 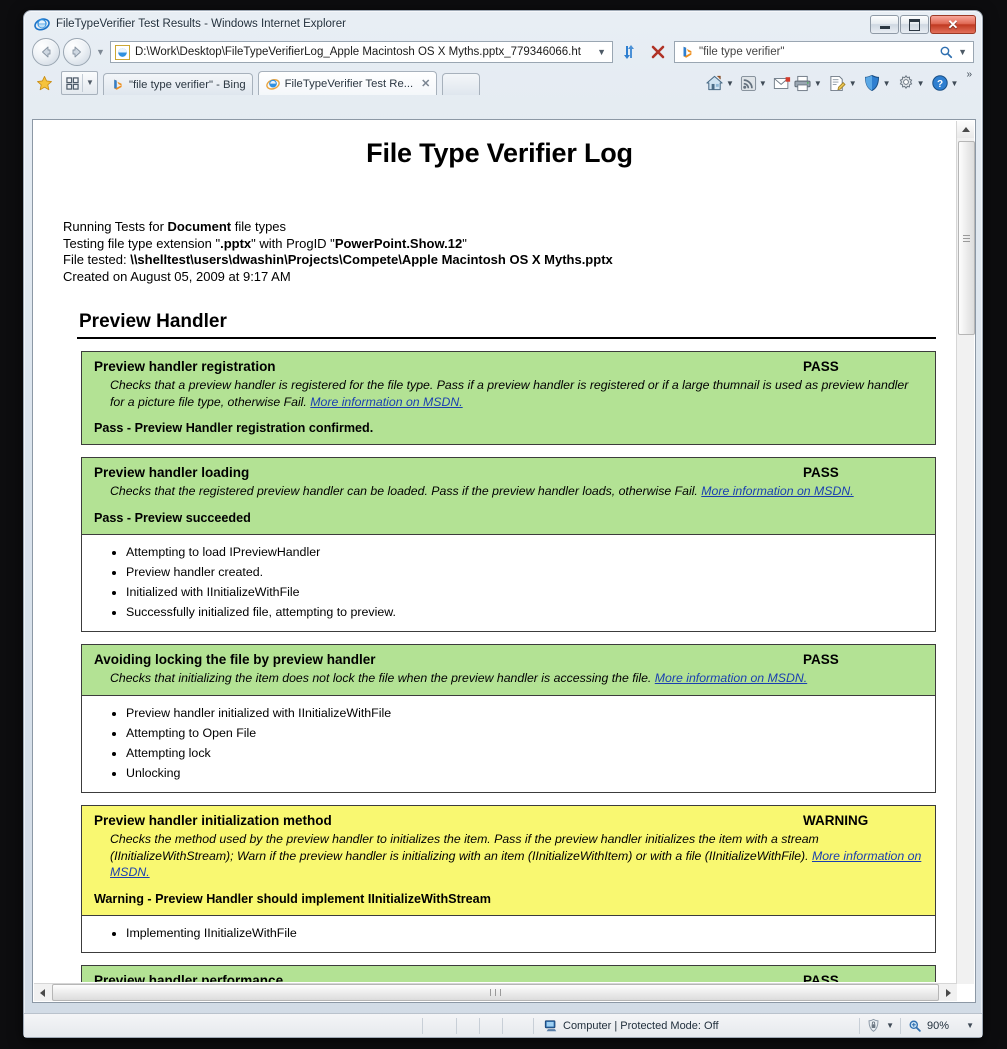 What do you see at coordinates (802, 83) in the screenshot?
I see `printer-icon` at bounding box center [802, 83].